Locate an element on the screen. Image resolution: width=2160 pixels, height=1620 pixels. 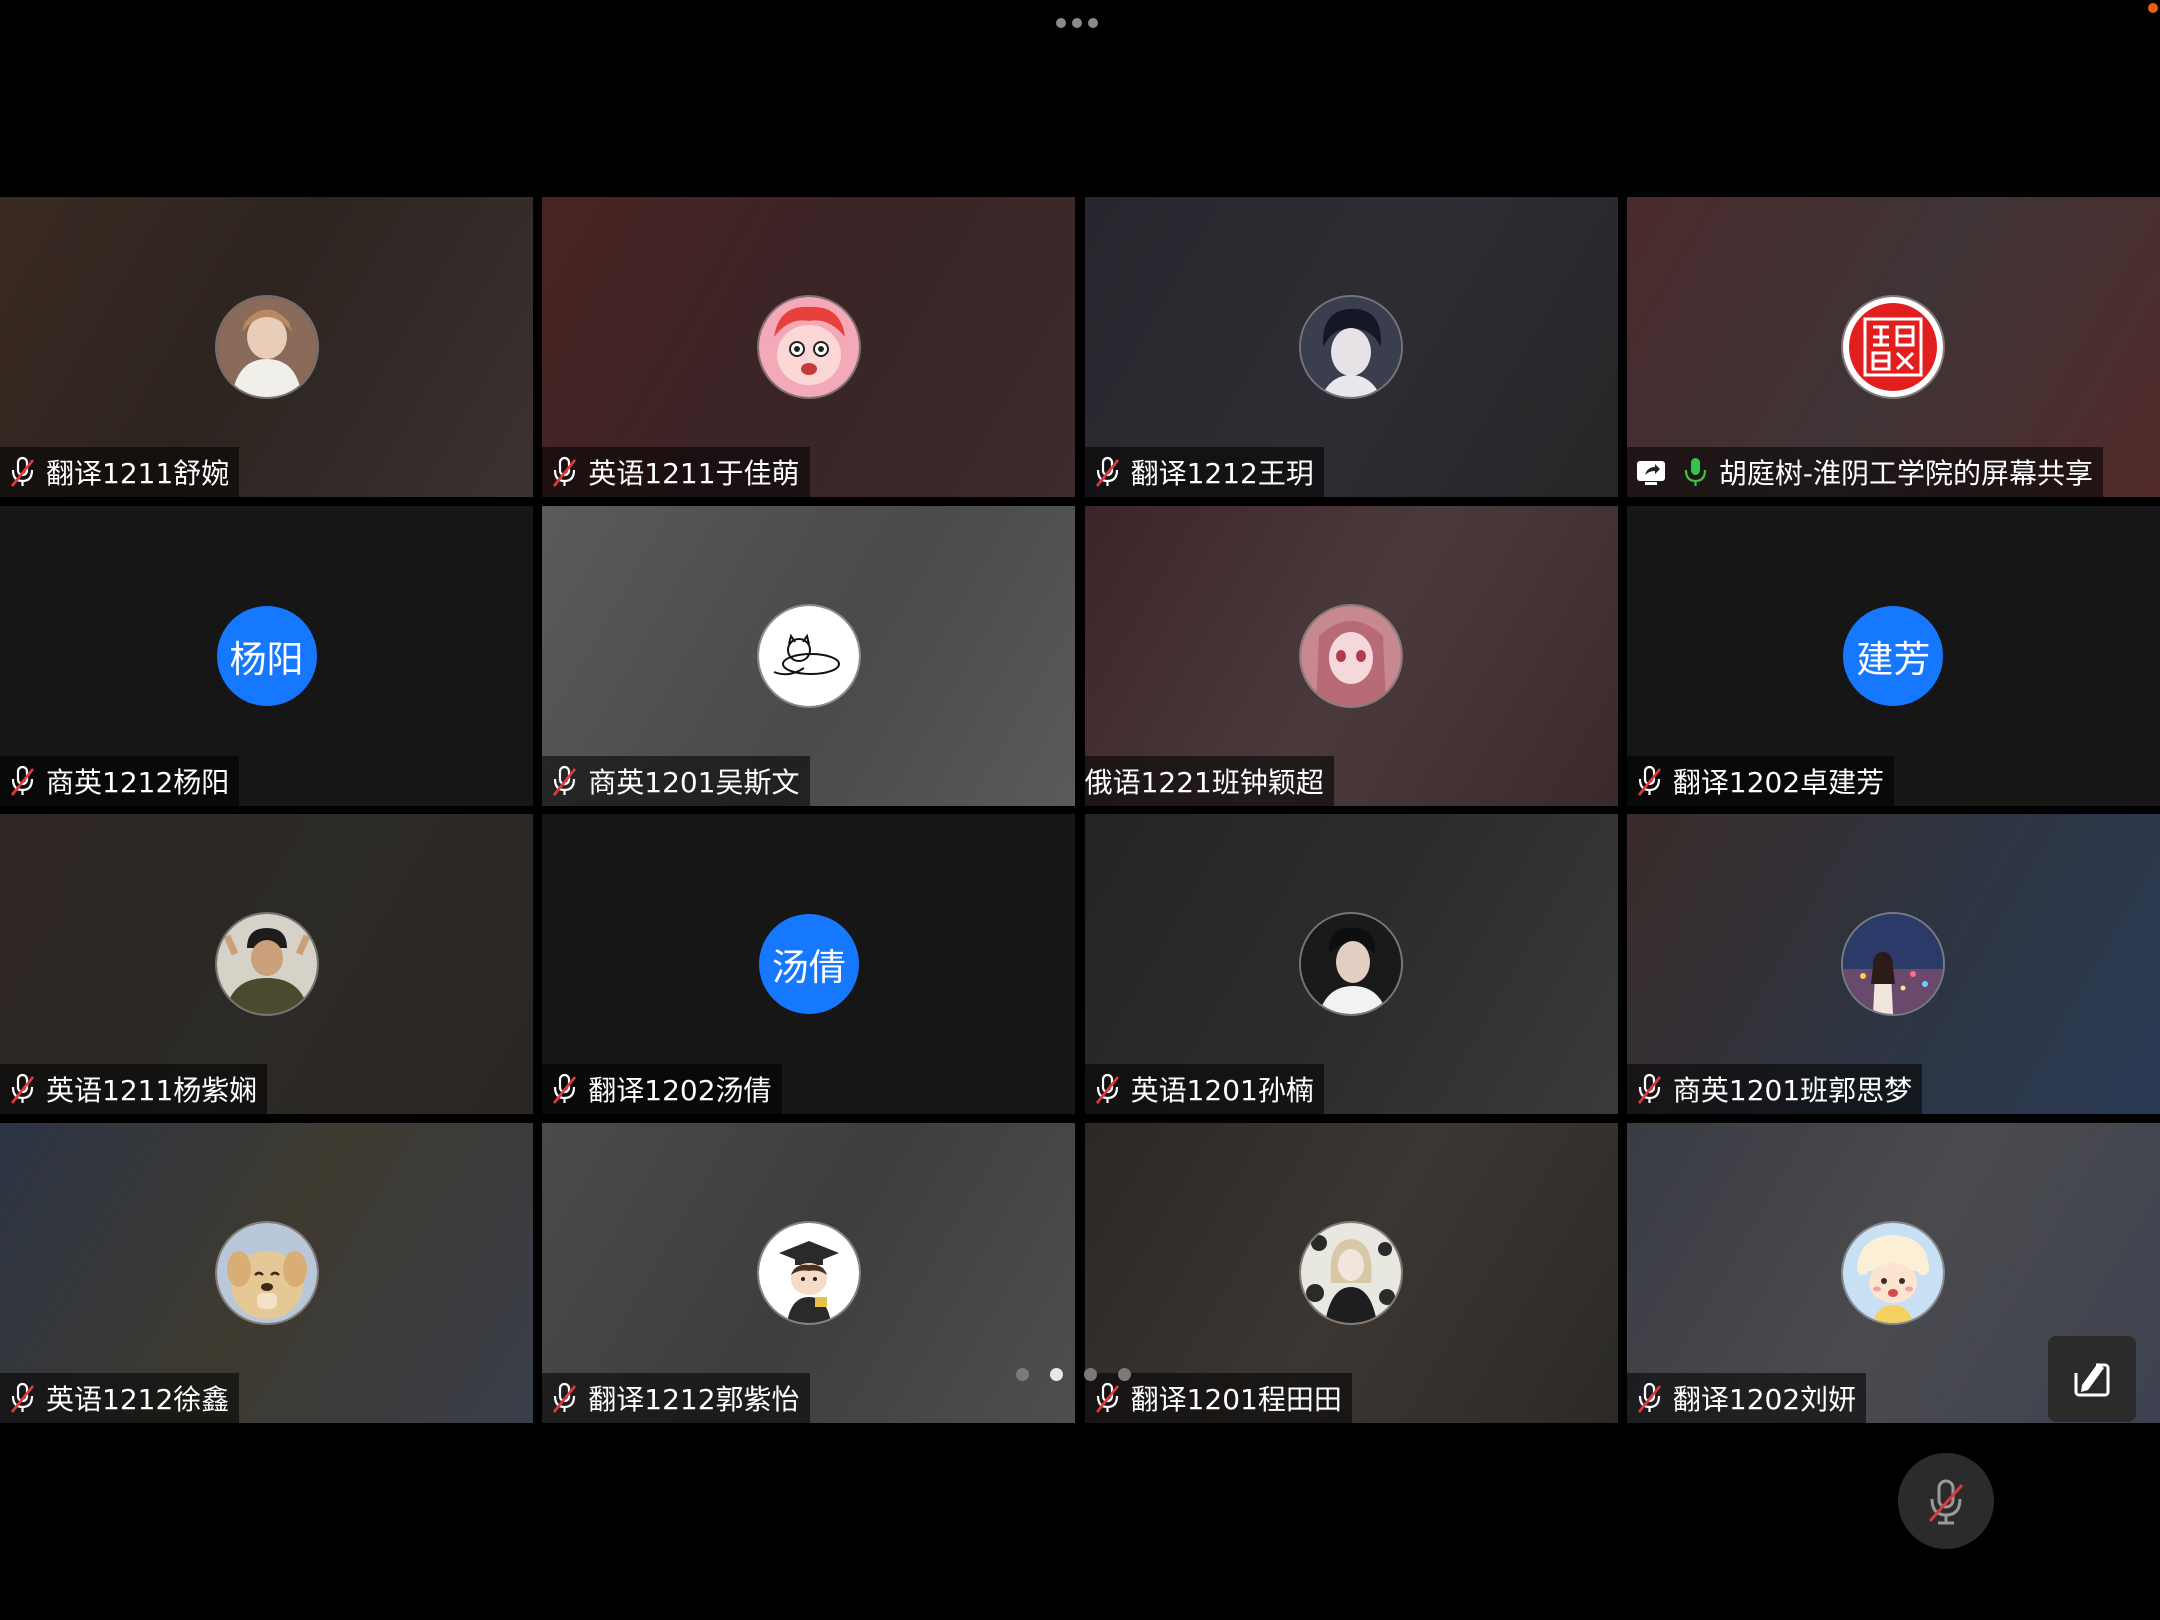
participant-name: 商英1201班郭思梦 is located at coordinates (1792, 1091).